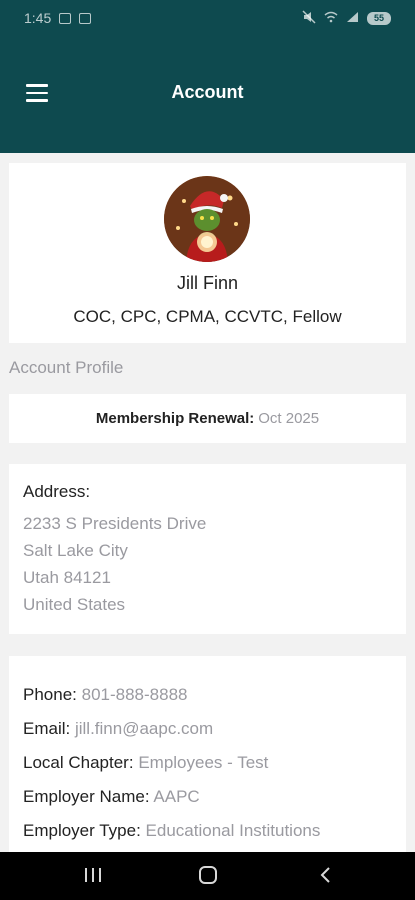 The height and width of the screenshot is (900, 415). I want to click on back-icon, so click(326, 875).